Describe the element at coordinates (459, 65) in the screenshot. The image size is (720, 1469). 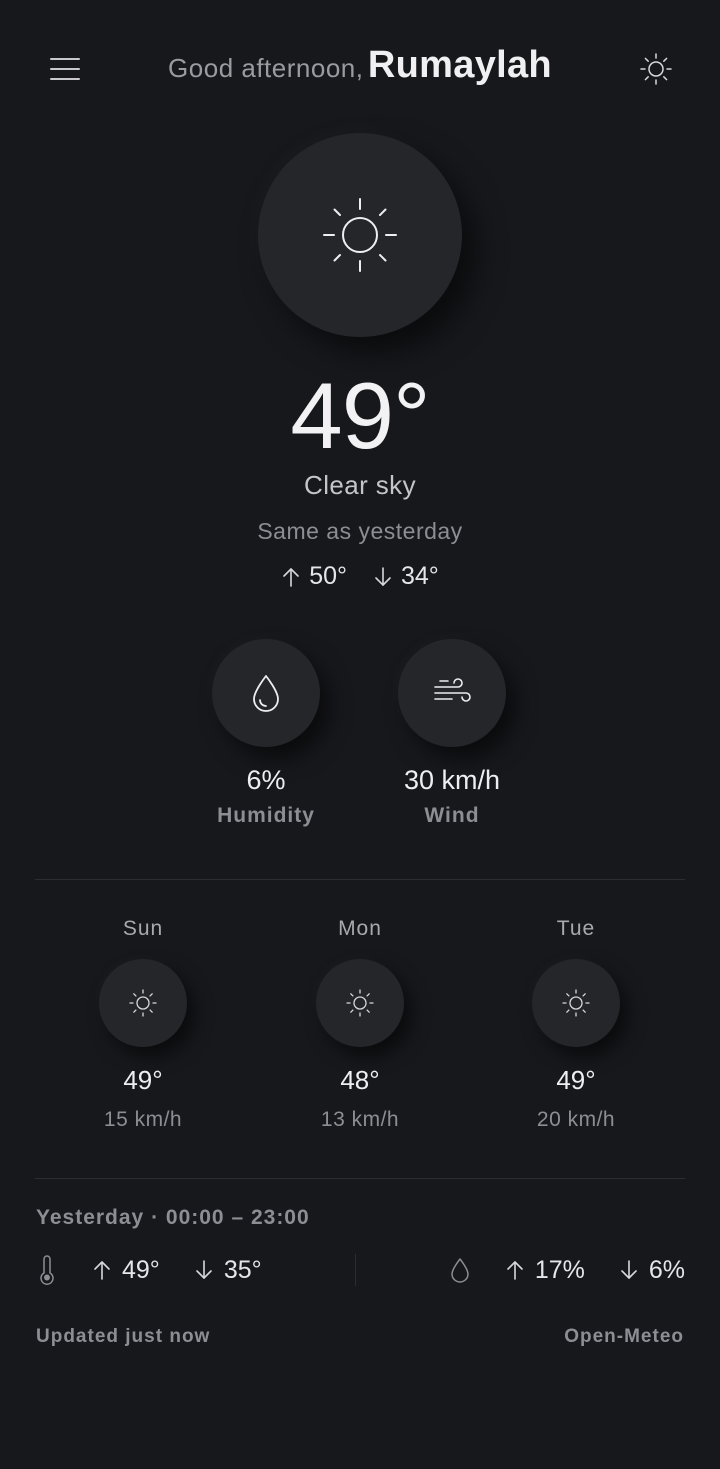
I see `user-name: Rumaylah` at that location.